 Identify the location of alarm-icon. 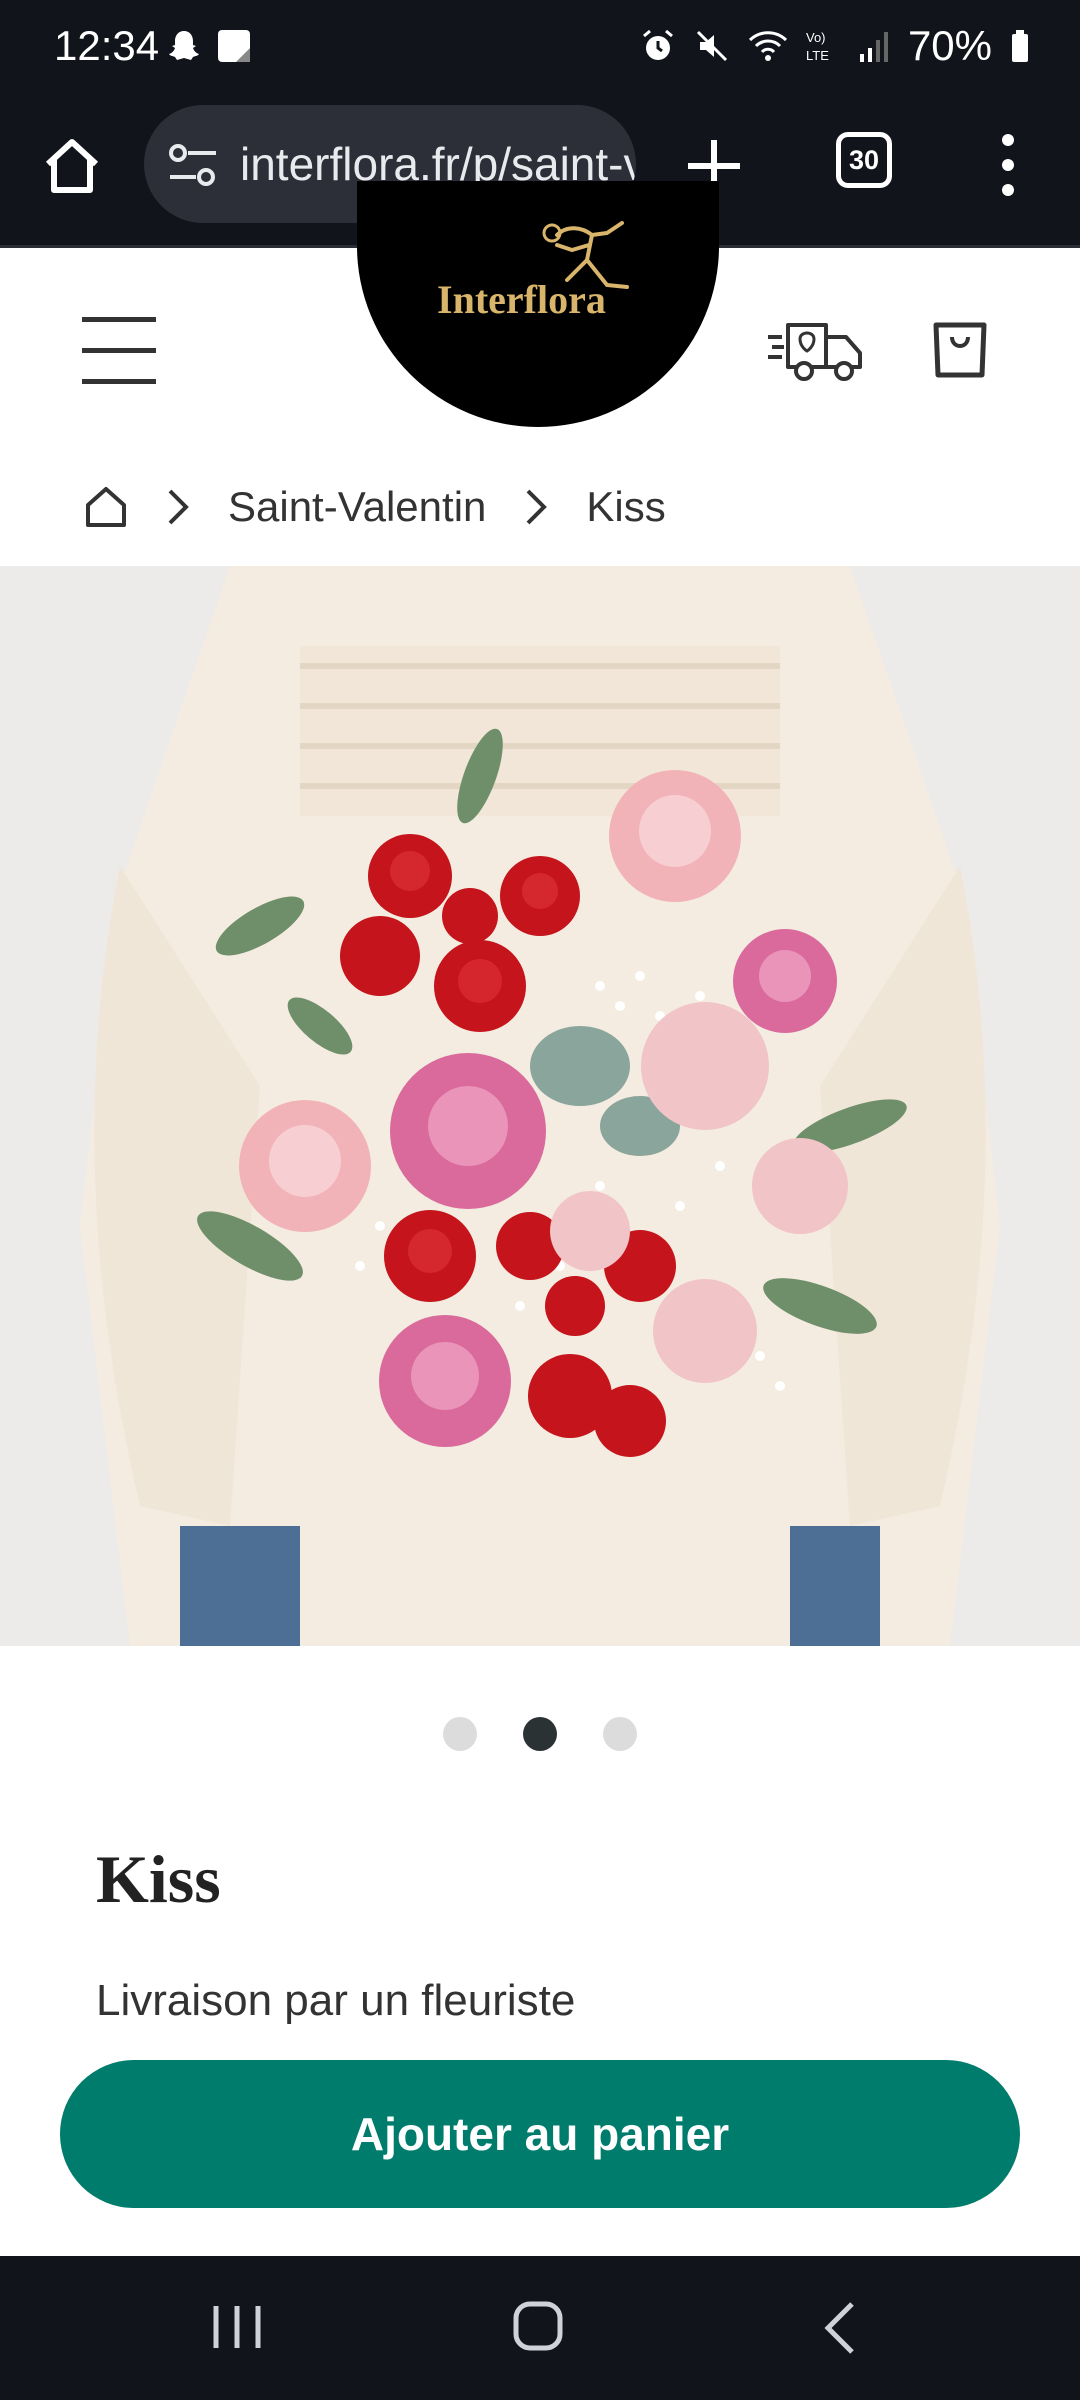
(657, 44).